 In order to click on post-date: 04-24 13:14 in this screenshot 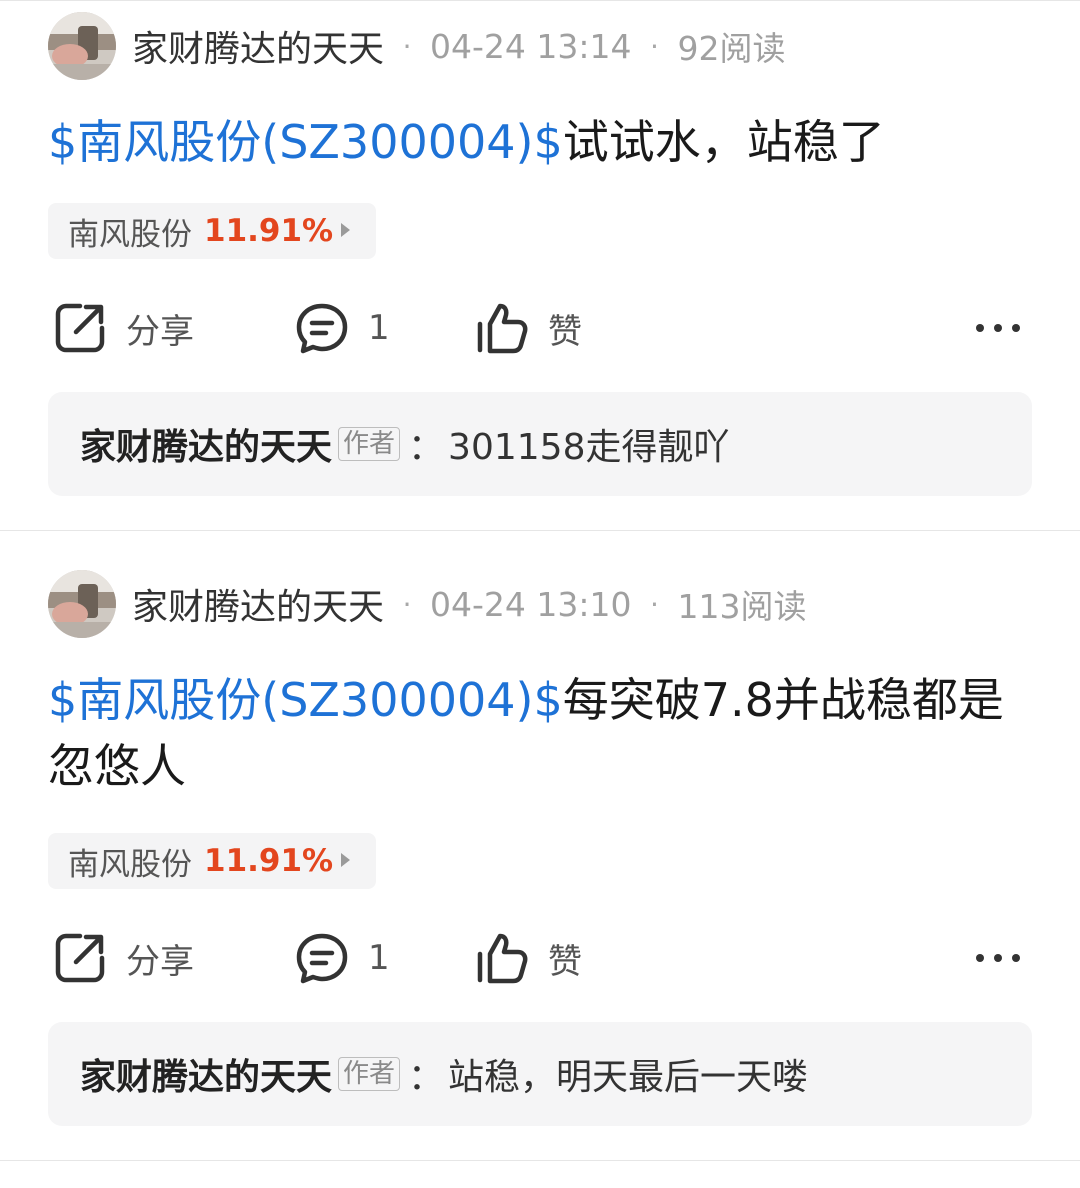, I will do `click(531, 46)`.